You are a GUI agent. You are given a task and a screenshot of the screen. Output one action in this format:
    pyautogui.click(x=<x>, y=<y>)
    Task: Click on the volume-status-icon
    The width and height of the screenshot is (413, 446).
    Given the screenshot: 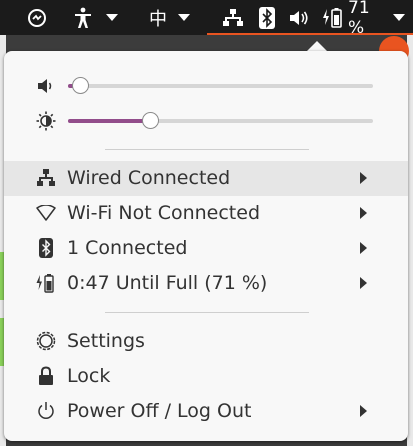 What is the action you would take?
    pyautogui.click(x=299, y=17)
    